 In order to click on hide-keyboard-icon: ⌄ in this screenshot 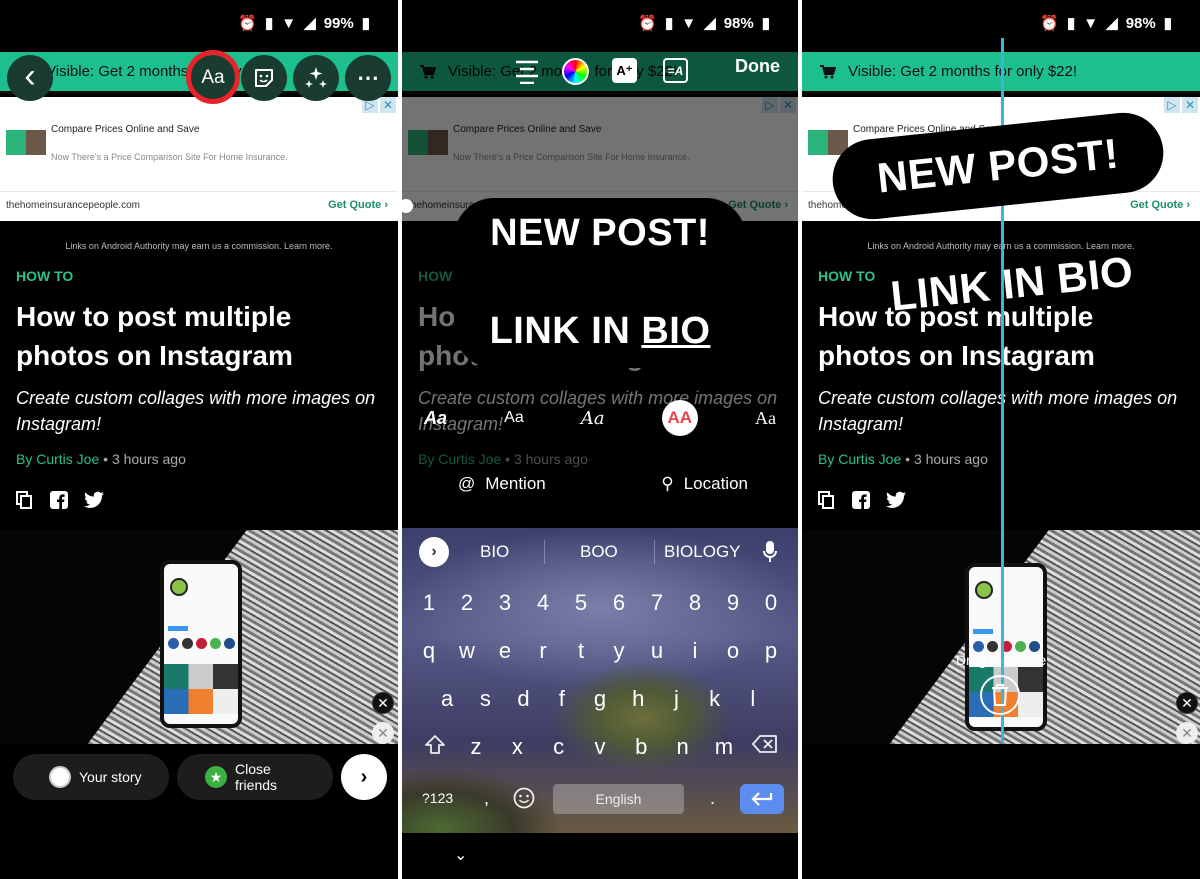, I will do `click(460, 855)`.